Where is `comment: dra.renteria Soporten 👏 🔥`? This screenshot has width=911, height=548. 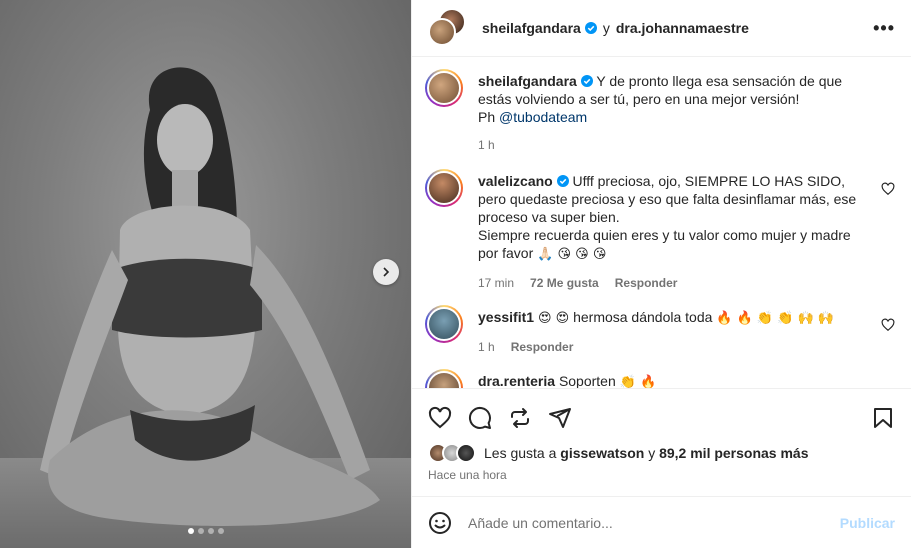 comment: dra.renteria Soporten 👏 🔥 is located at coordinates (660, 378).